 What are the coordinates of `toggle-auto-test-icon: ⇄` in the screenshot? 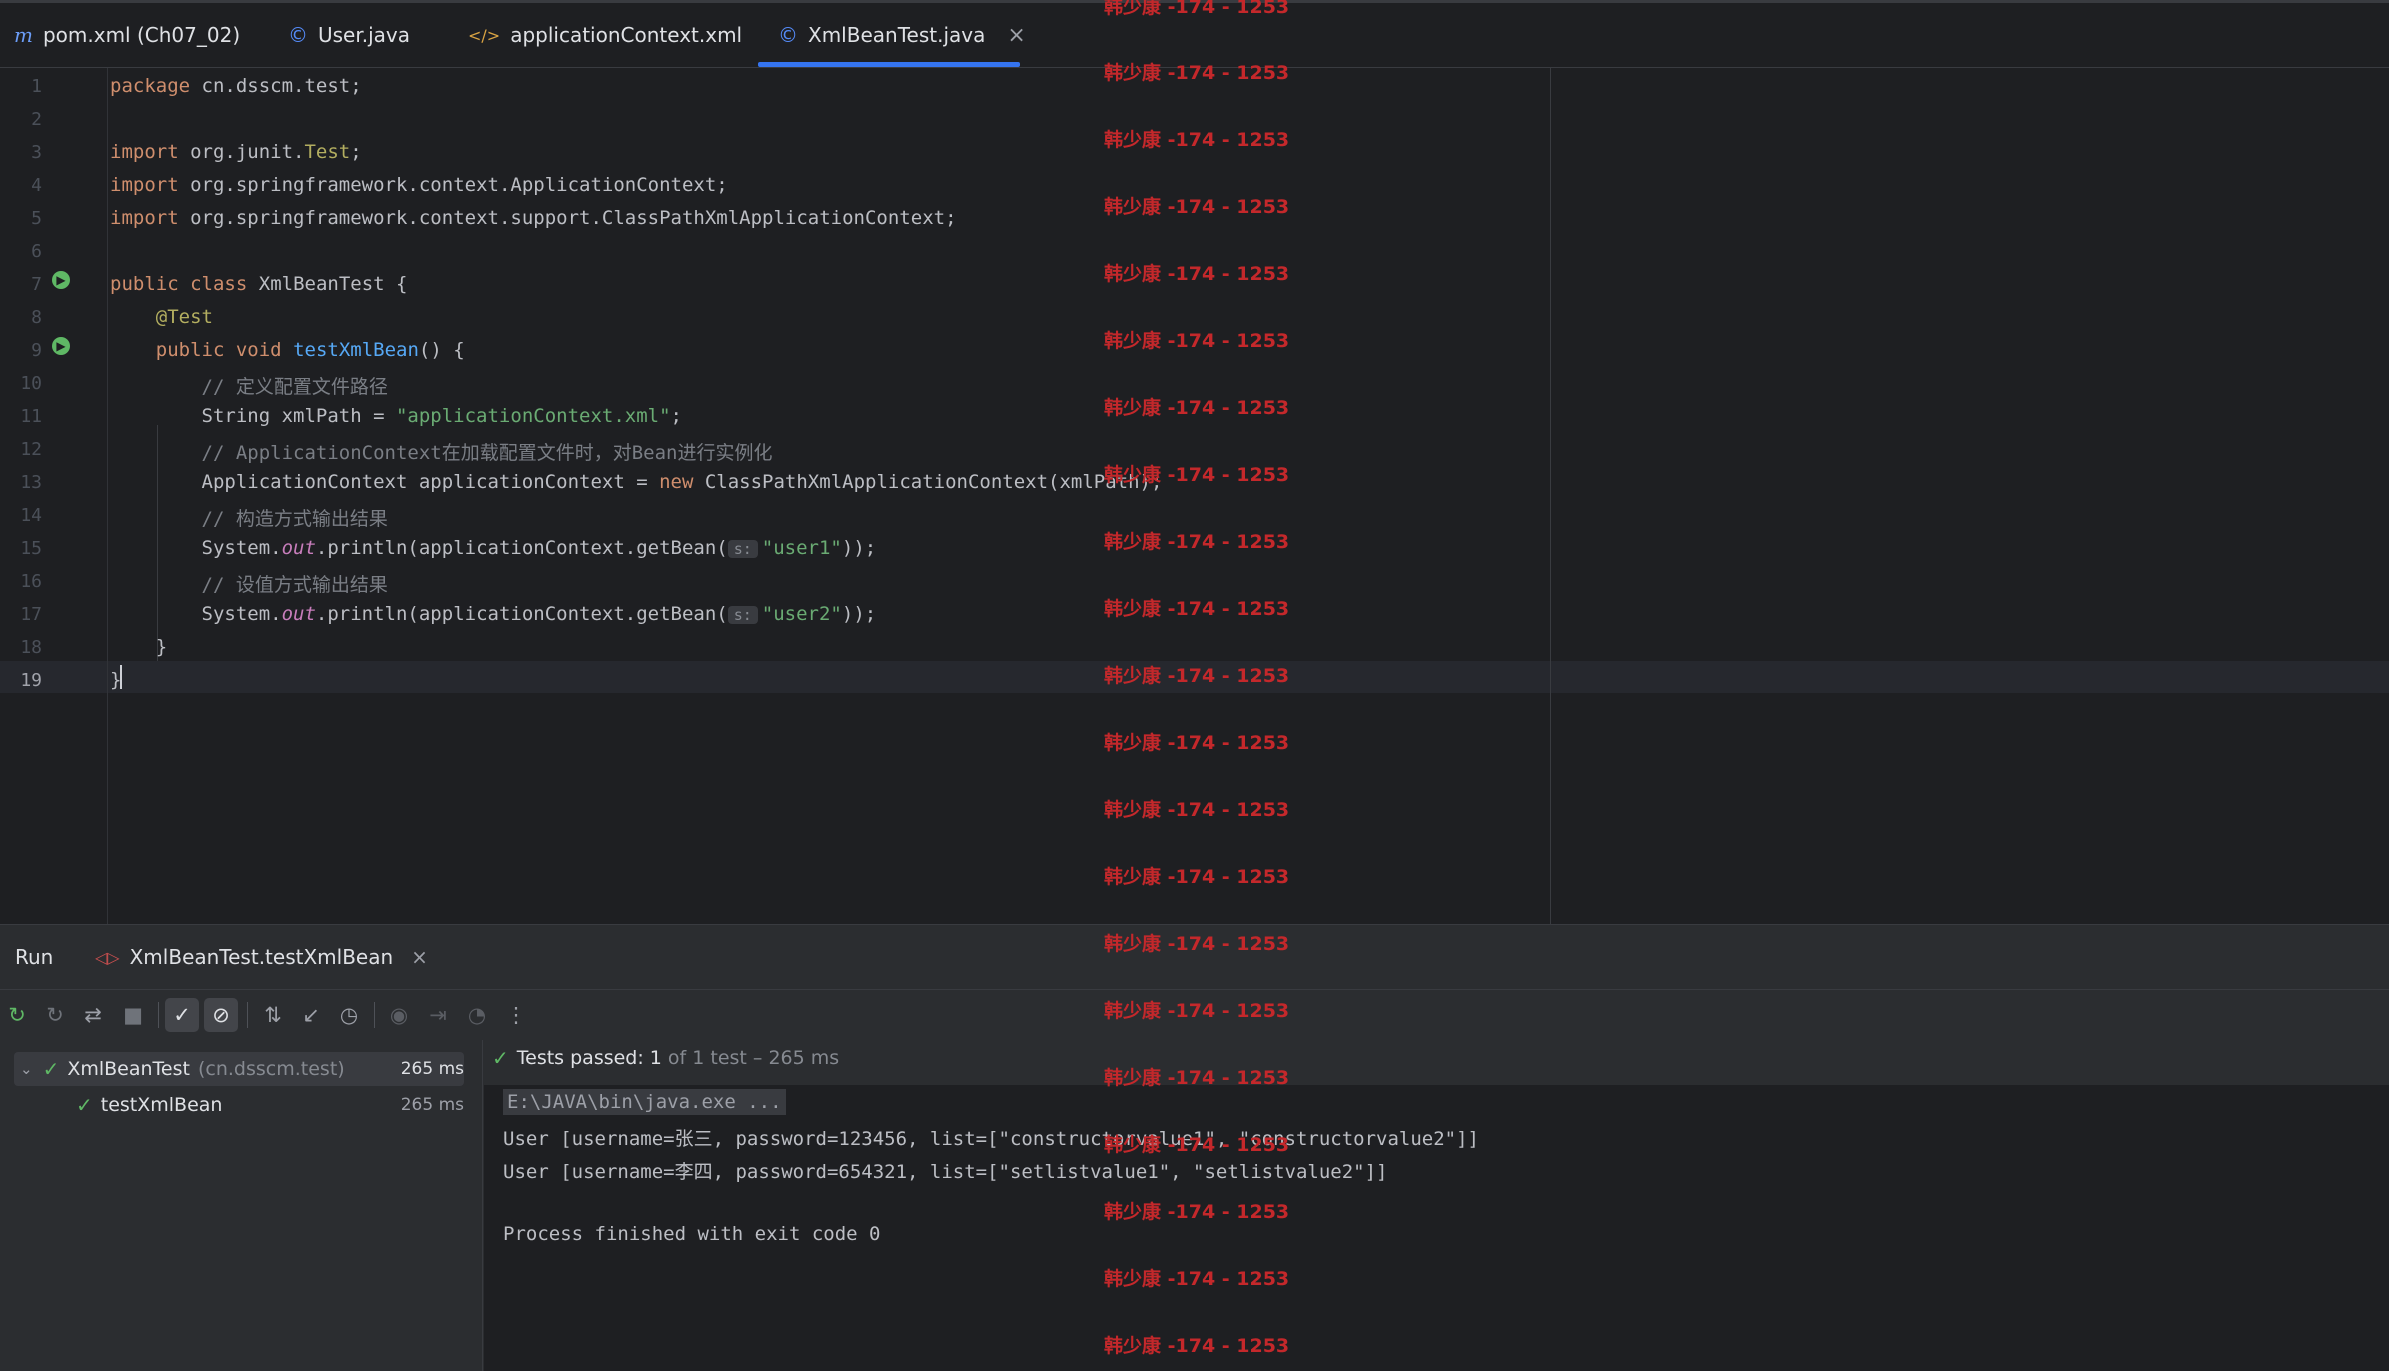 It's located at (93, 1015).